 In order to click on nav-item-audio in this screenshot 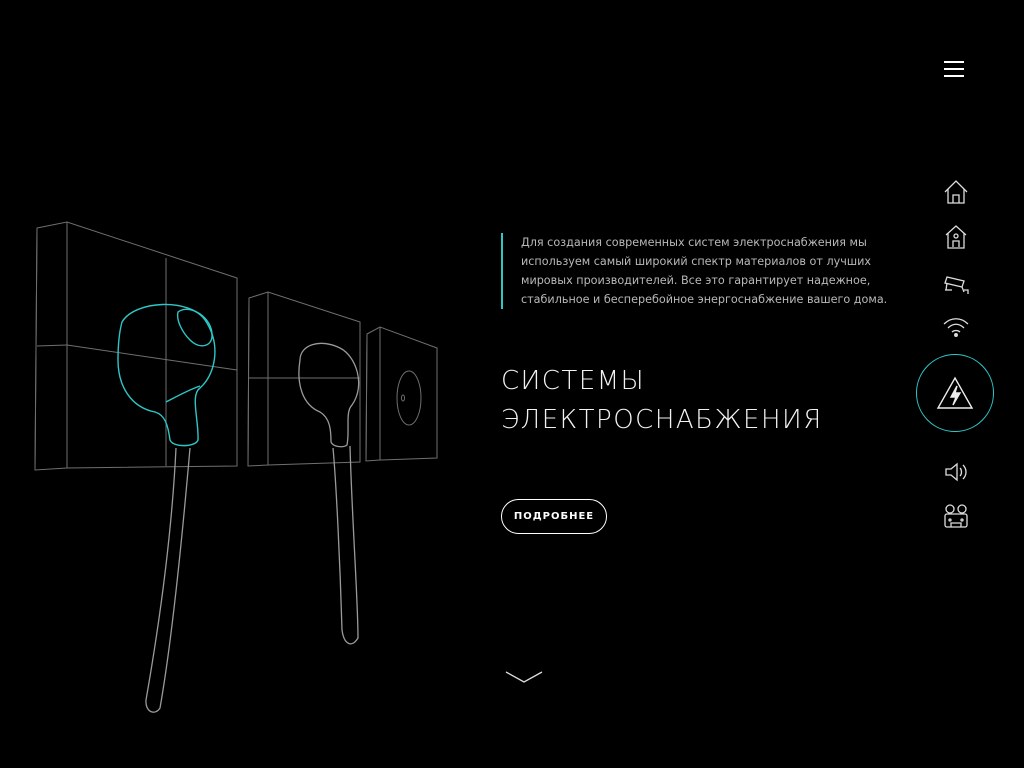, I will do `click(956, 472)`.